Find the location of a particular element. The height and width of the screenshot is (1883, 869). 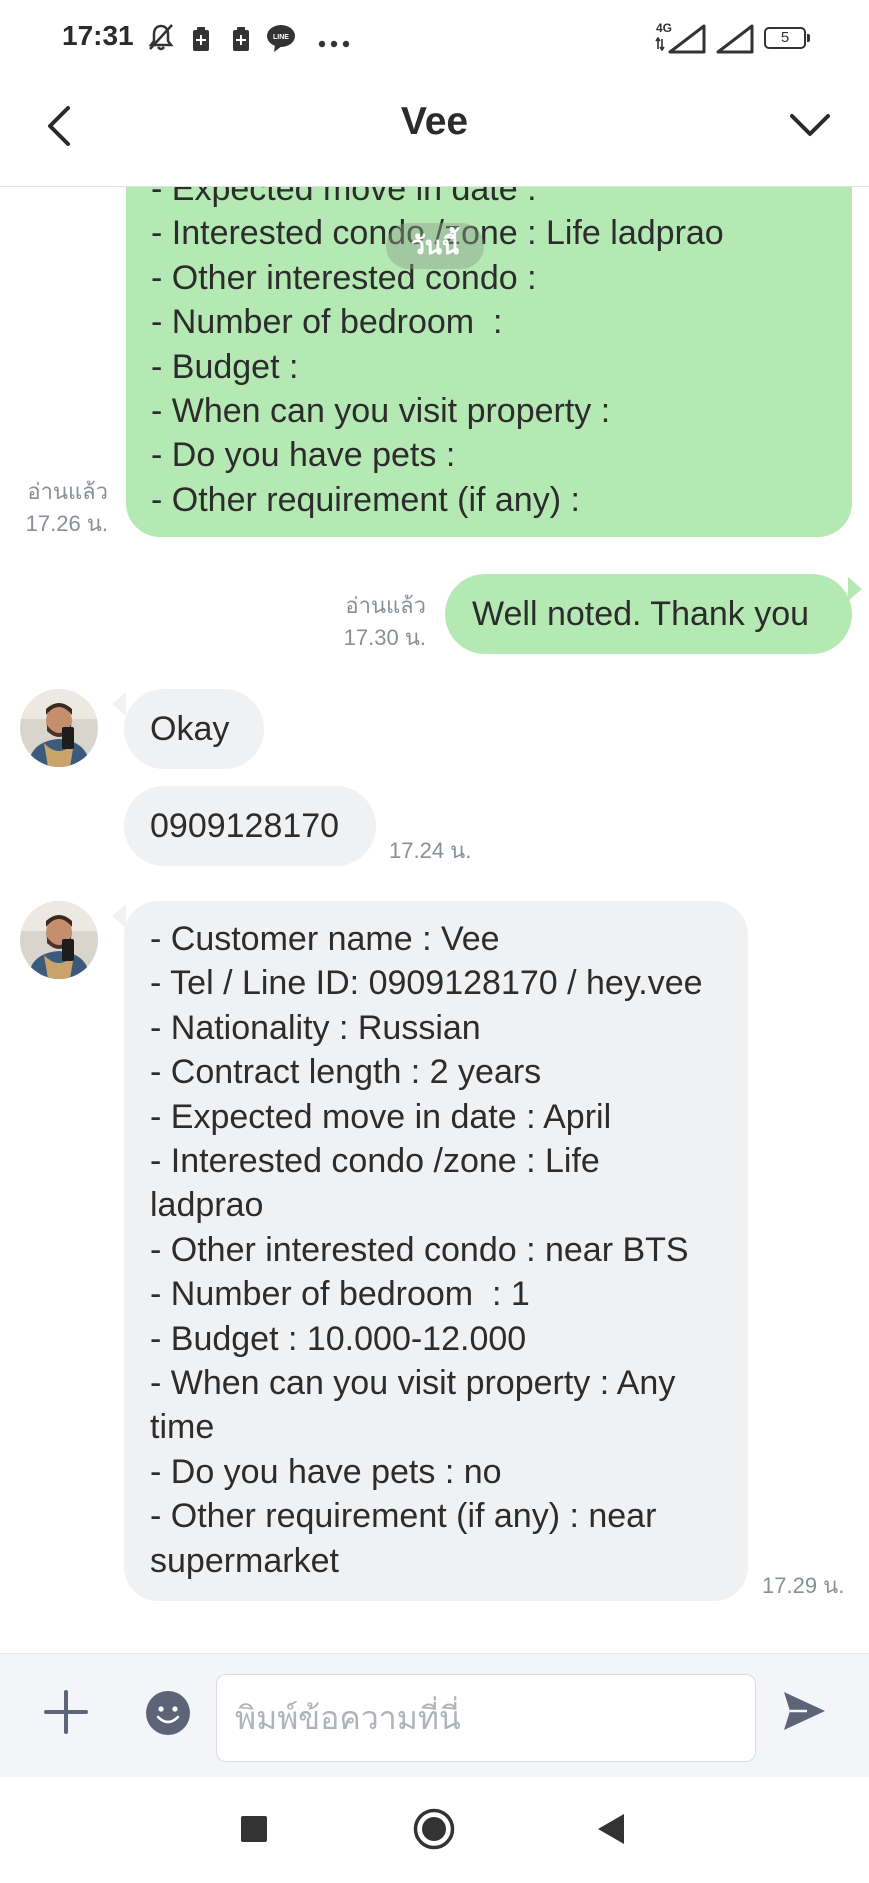

message-line: Okay is located at coordinates (190, 729).